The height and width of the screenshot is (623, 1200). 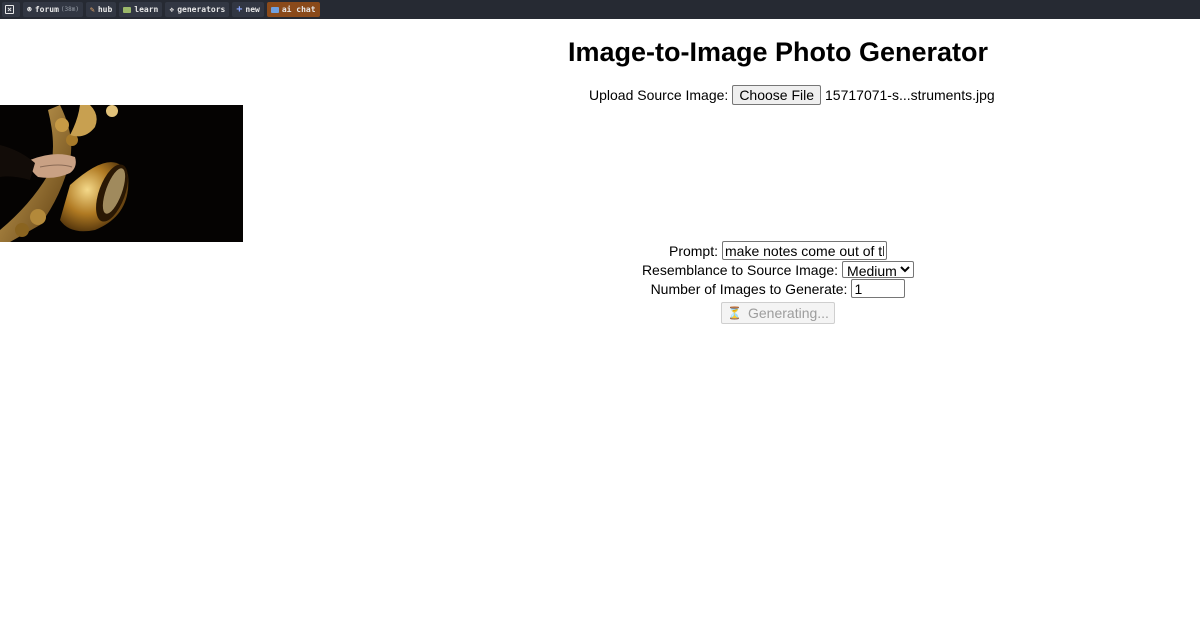 I want to click on nav-ai-chat: ai chat, so click(x=293, y=9).